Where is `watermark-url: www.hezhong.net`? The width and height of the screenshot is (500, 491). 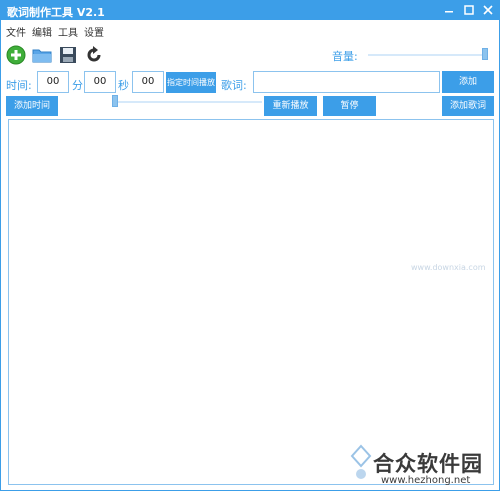 watermark-url: www.hezhong.net is located at coordinates (426, 480).